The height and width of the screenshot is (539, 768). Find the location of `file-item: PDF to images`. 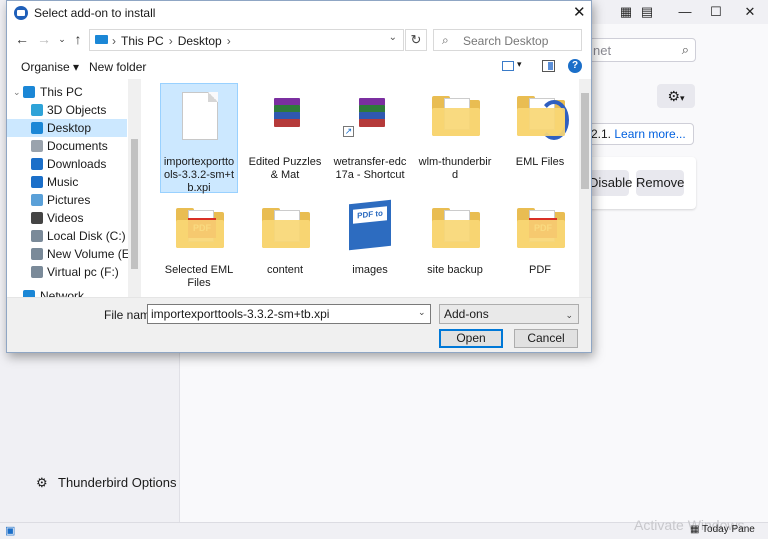

file-item: PDF to images is located at coordinates (370, 247).